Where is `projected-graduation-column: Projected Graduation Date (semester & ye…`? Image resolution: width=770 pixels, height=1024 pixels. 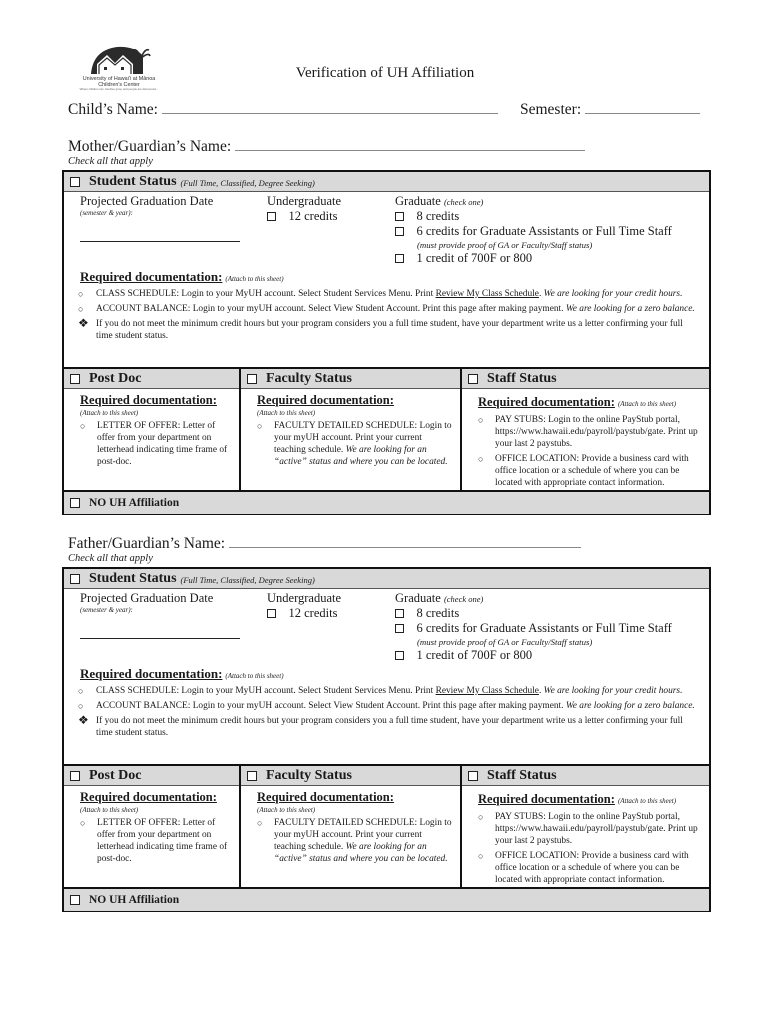 projected-graduation-column: Projected Graduation Date (semester & ye… is located at coordinates (146, 205).